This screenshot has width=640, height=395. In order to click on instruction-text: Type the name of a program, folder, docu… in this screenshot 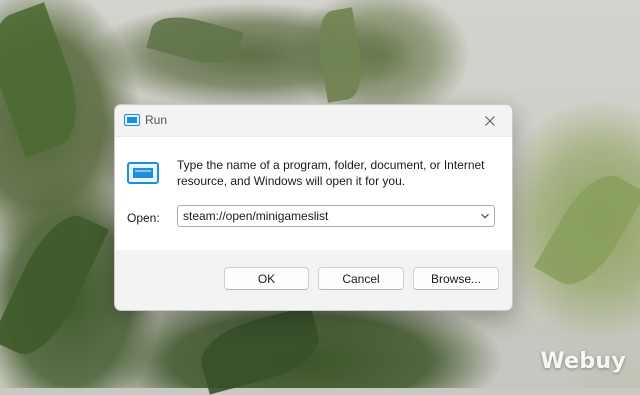, I will do `click(331, 173)`.